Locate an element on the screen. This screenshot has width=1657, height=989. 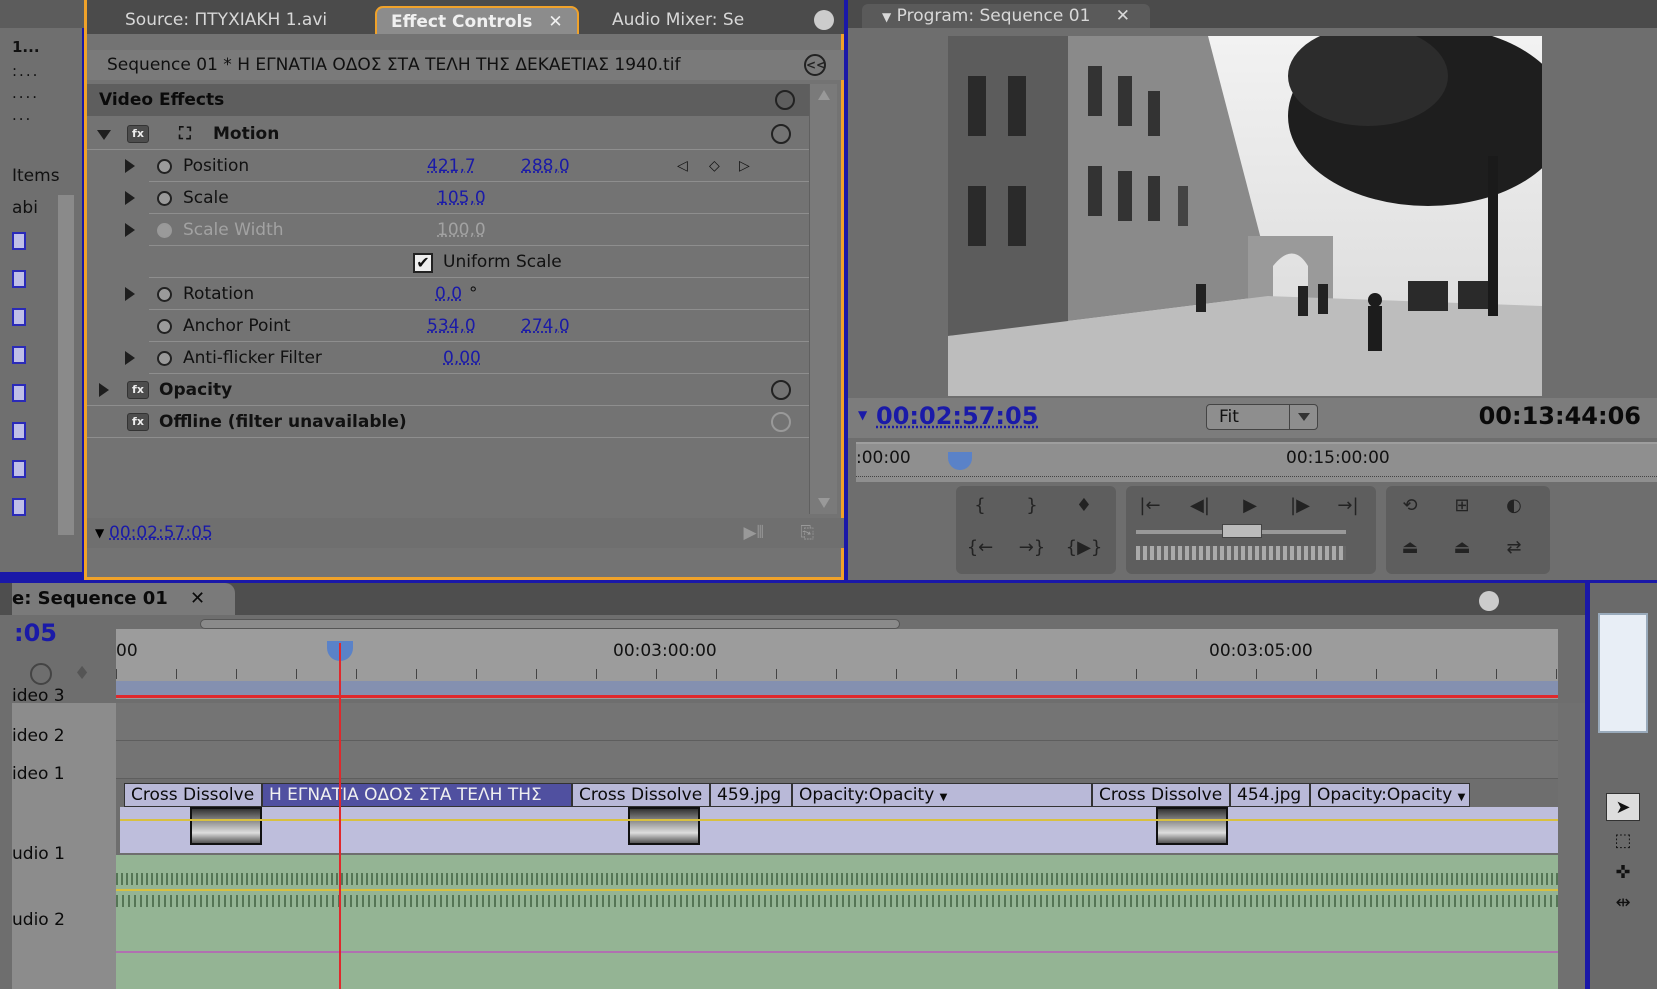
clip-459-jpg: 459.jpg is located at coordinates (751, 795).